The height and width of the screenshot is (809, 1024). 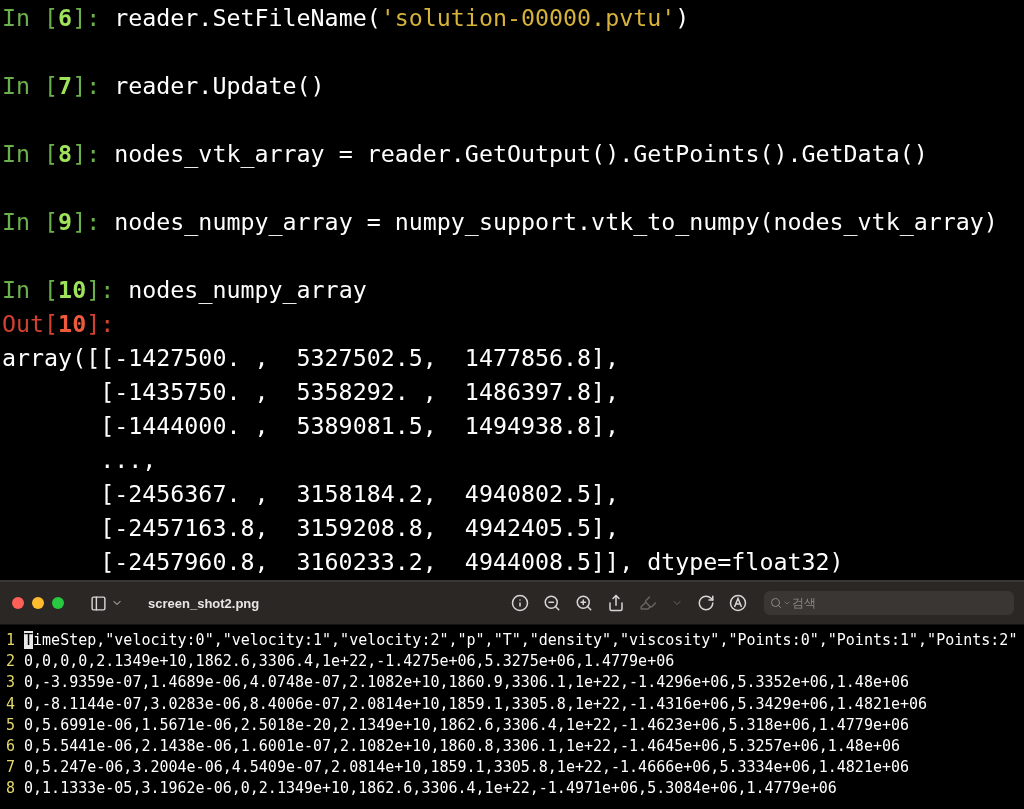 I want to click on output-line: ...,, so click(x=128, y=460).